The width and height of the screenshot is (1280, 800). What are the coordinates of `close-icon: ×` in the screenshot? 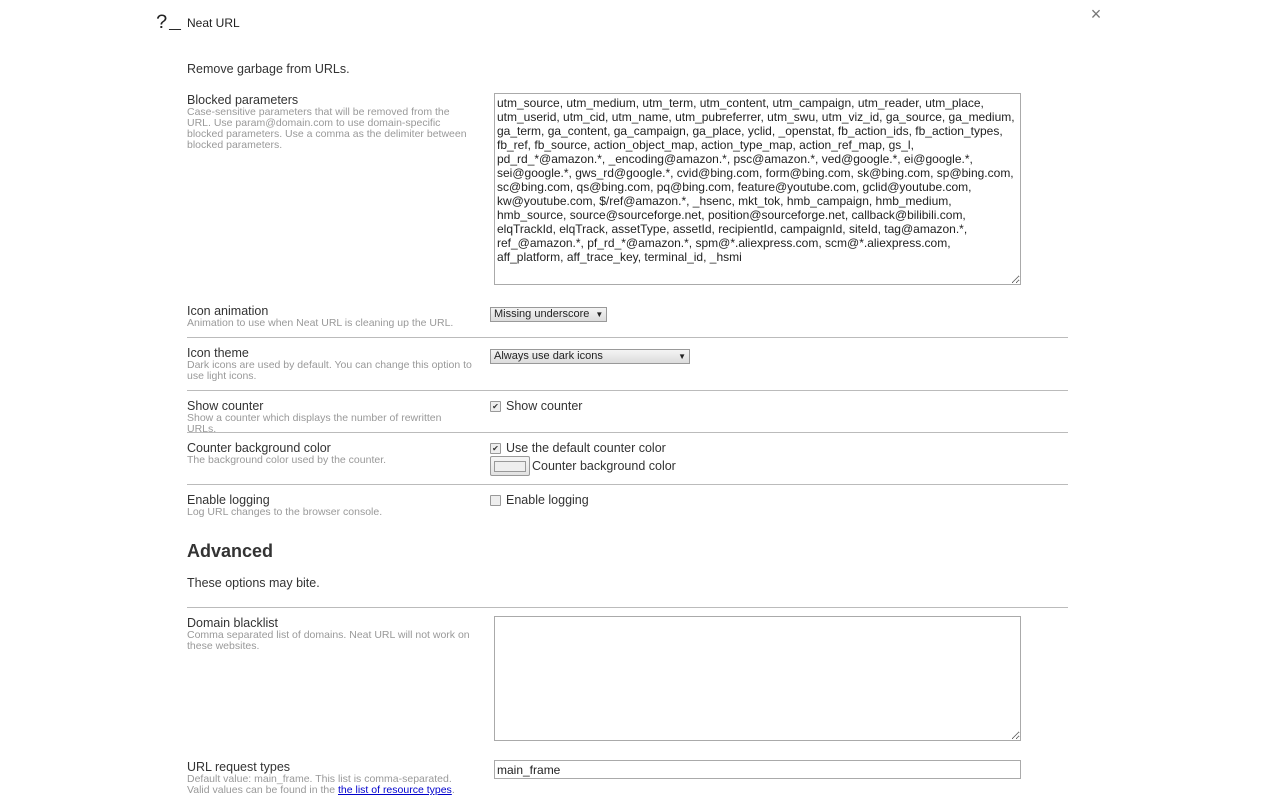 It's located at (1096, 14).